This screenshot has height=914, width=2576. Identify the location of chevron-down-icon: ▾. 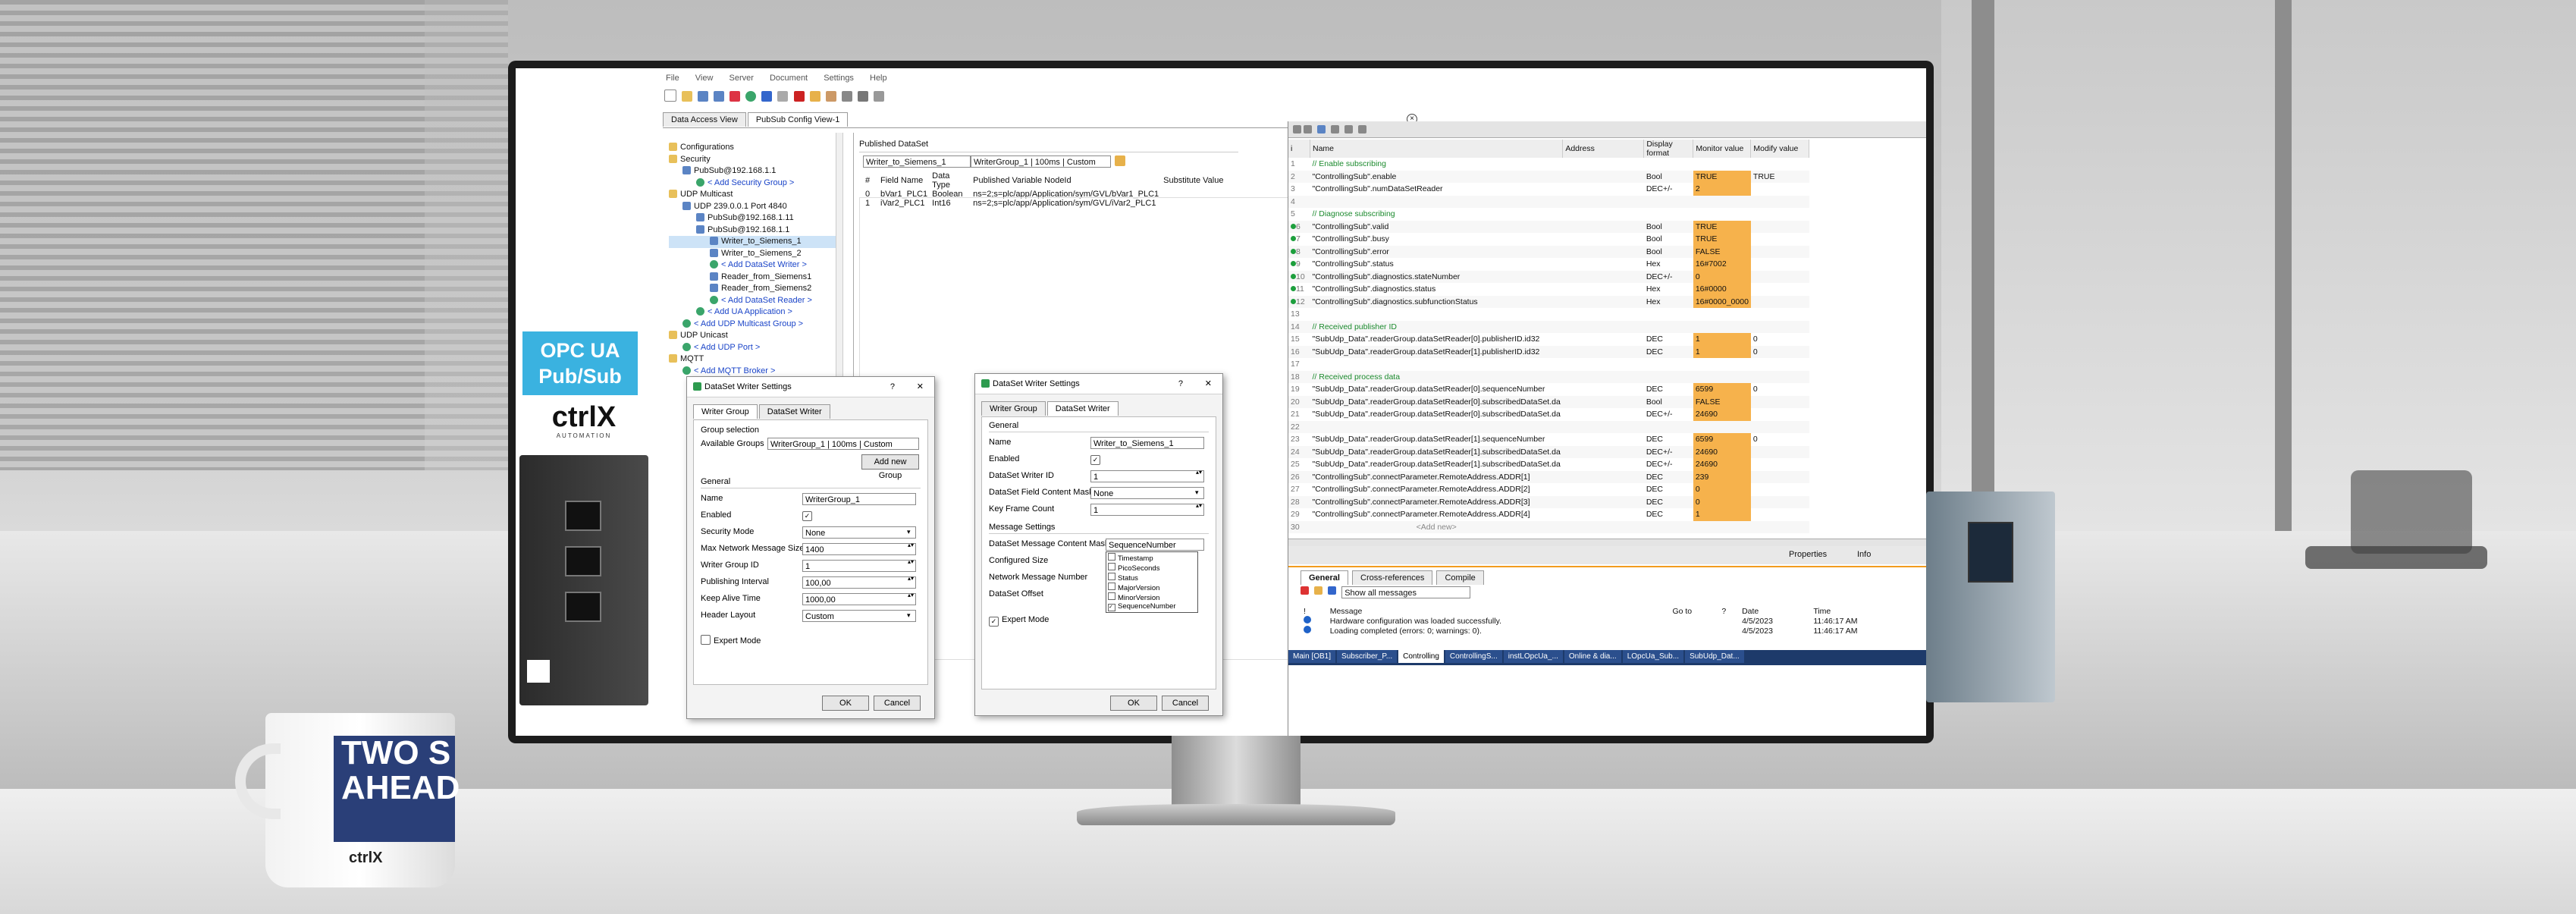
(1197, 493).